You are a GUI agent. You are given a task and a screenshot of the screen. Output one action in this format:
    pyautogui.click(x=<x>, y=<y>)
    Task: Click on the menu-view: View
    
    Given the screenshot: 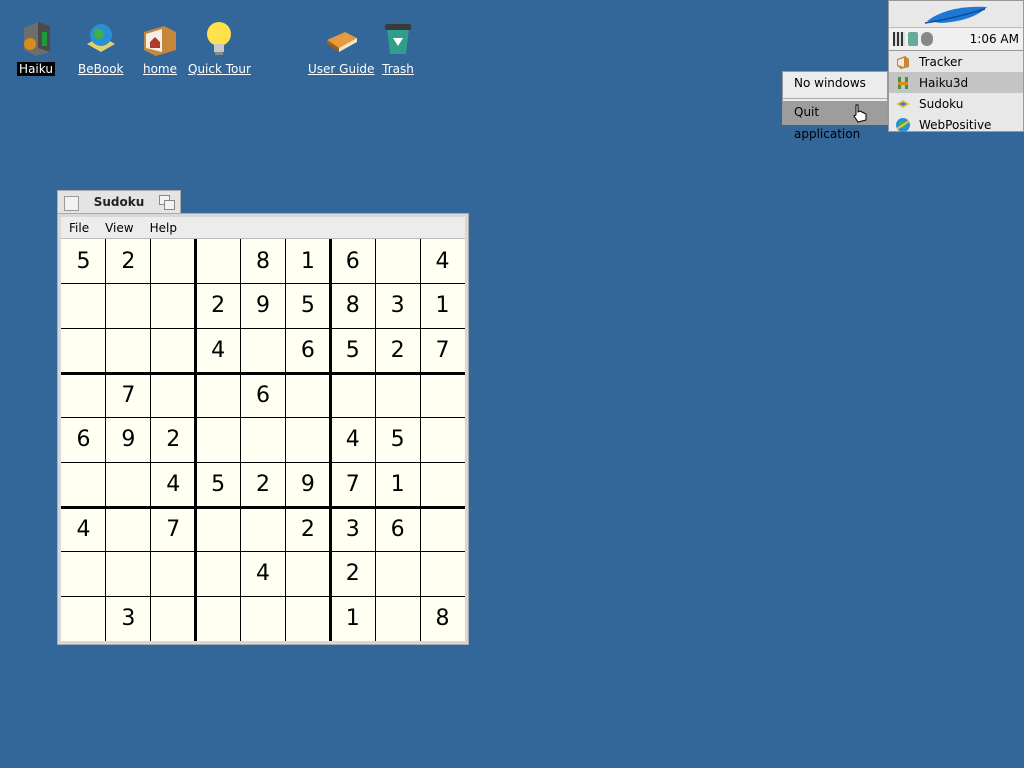 What is the action you would take?
    pyautogui.click(x=119, y=228)
    